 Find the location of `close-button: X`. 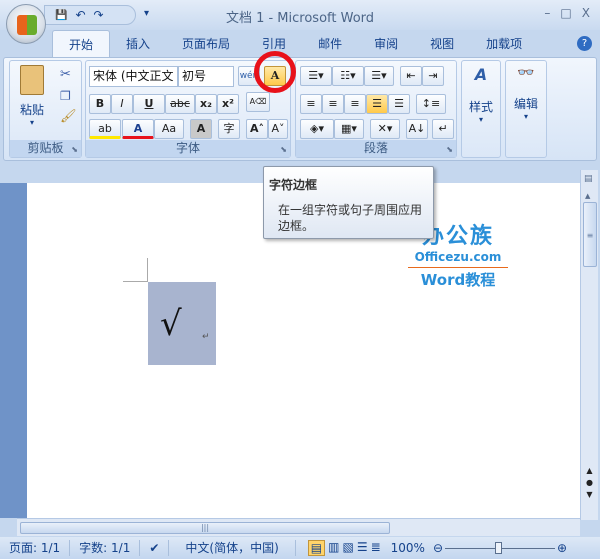

close-button: X is located at coordinates (586, 13).